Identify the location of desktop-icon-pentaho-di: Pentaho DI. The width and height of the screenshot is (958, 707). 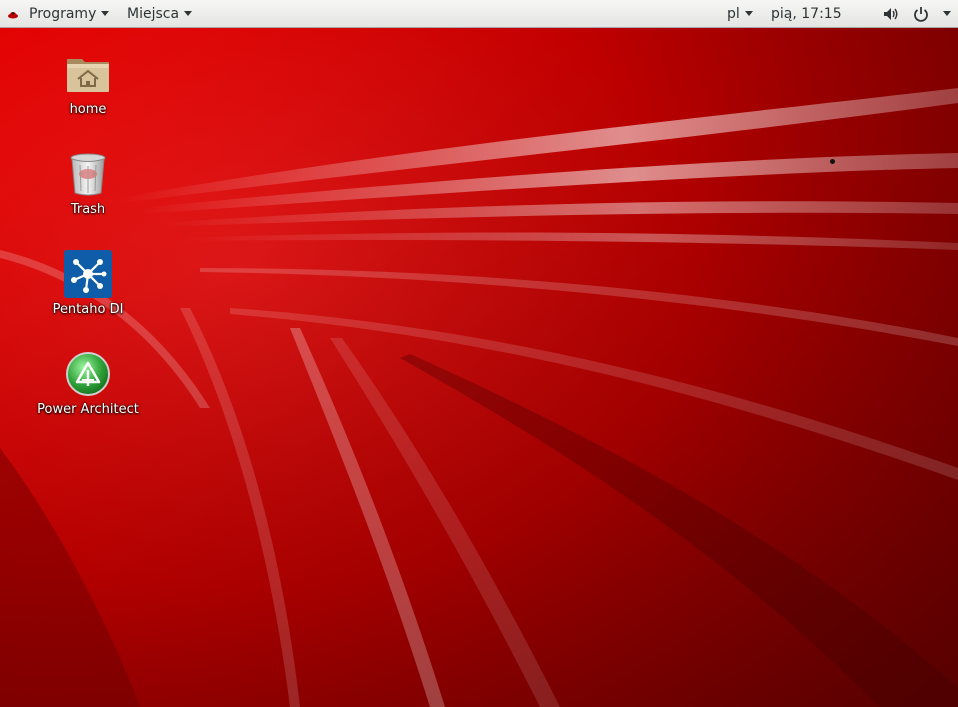
(88, 283).